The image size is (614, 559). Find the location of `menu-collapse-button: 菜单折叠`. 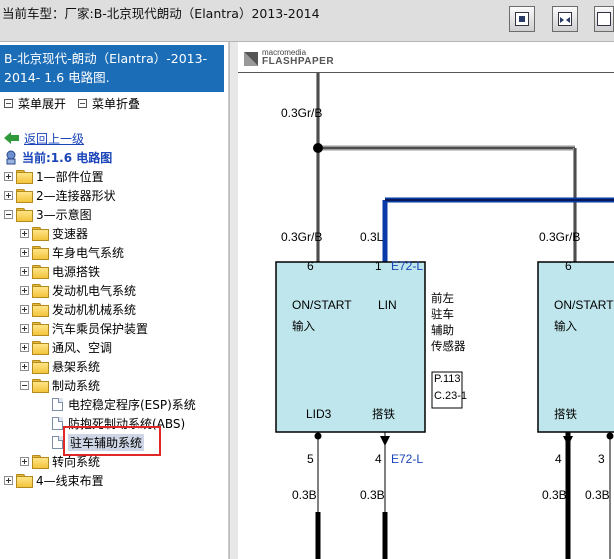

menu-collapse-button: 菜单折叠 is located at coordinates (109, 103).